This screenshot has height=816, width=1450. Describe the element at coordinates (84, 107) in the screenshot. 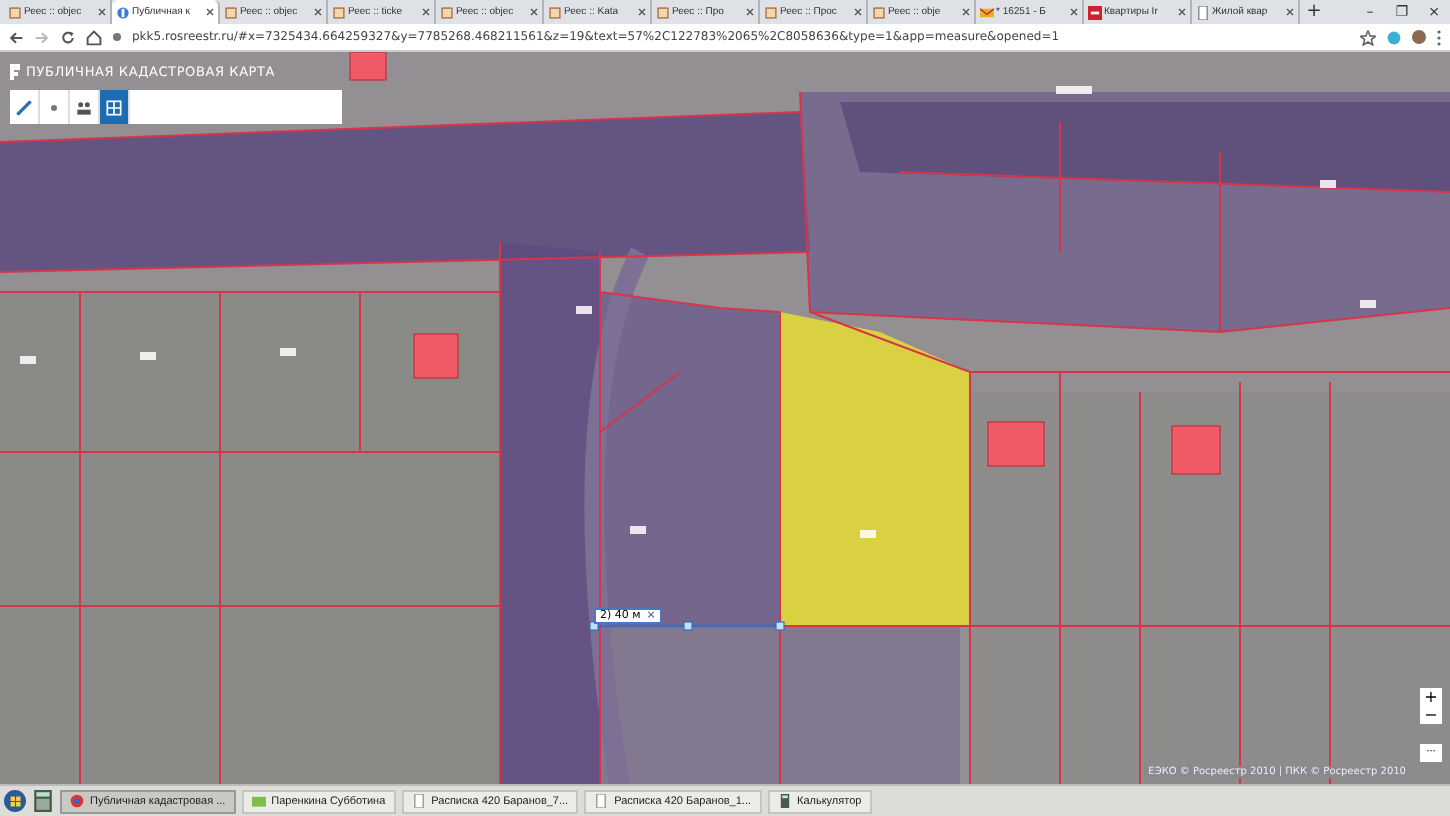

I see `people-icon` at that location.